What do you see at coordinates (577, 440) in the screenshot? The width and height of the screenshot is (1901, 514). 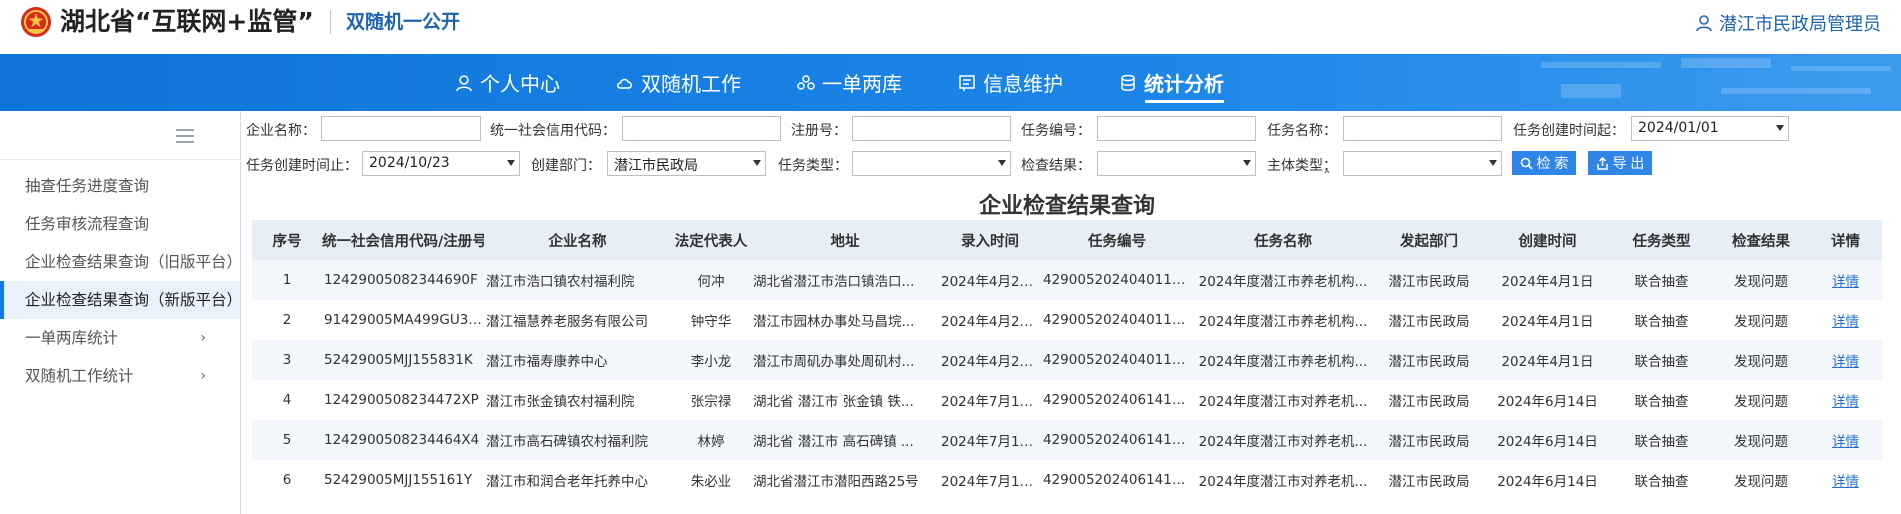 I see `cell-company-name: 潜江市高石碑镇农村福利院` at bounding box center [577, 440].